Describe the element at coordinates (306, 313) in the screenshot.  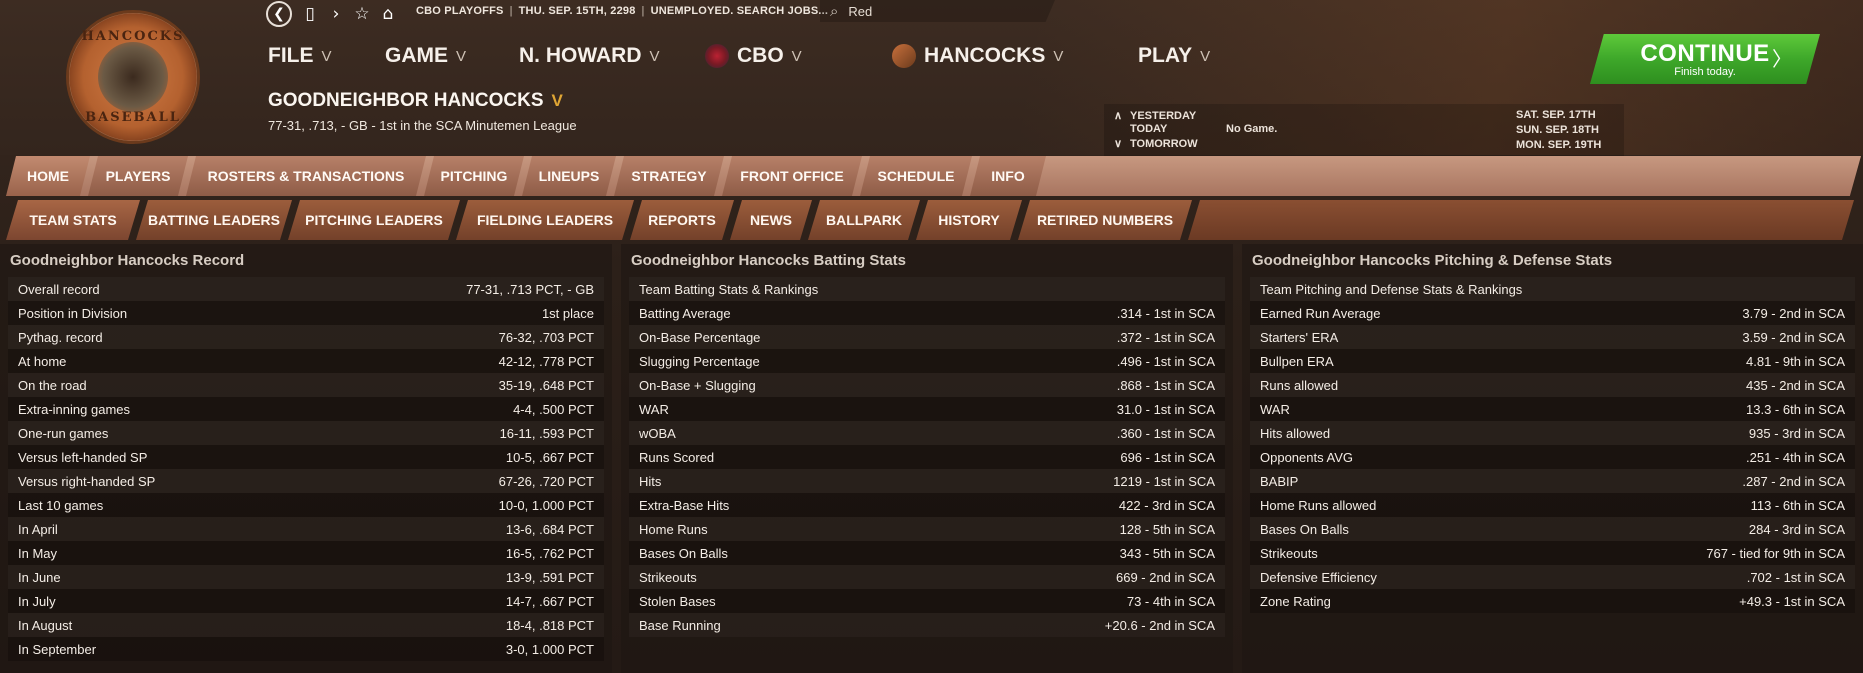
I see `stat-row: Position in Division 1st place` at that location.